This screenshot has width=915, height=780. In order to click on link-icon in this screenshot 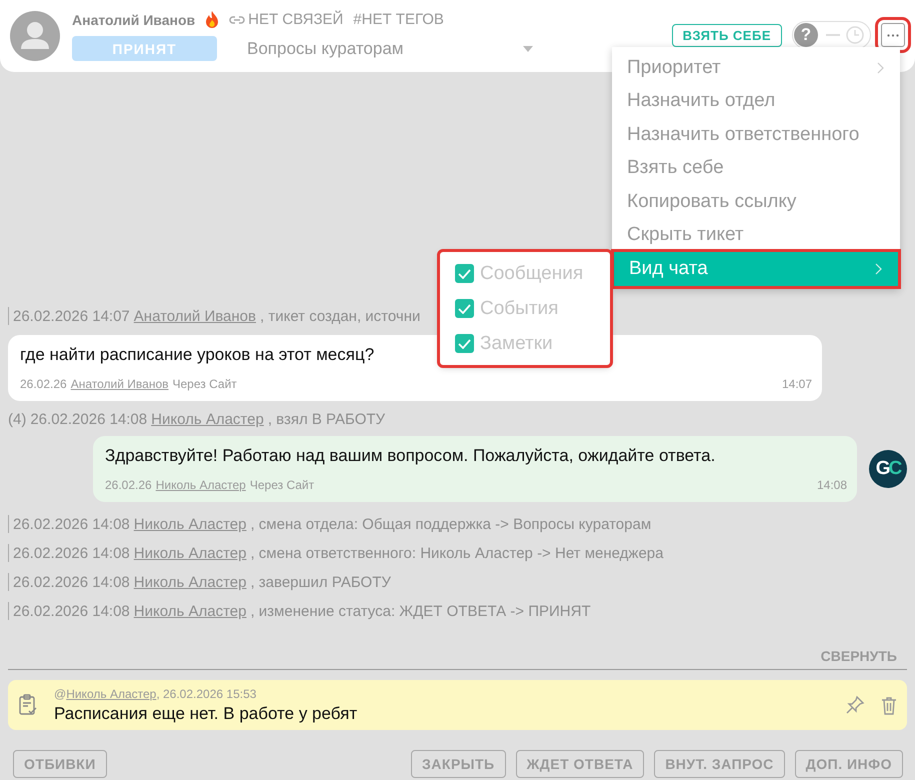, I will do `click(237, 19)`.